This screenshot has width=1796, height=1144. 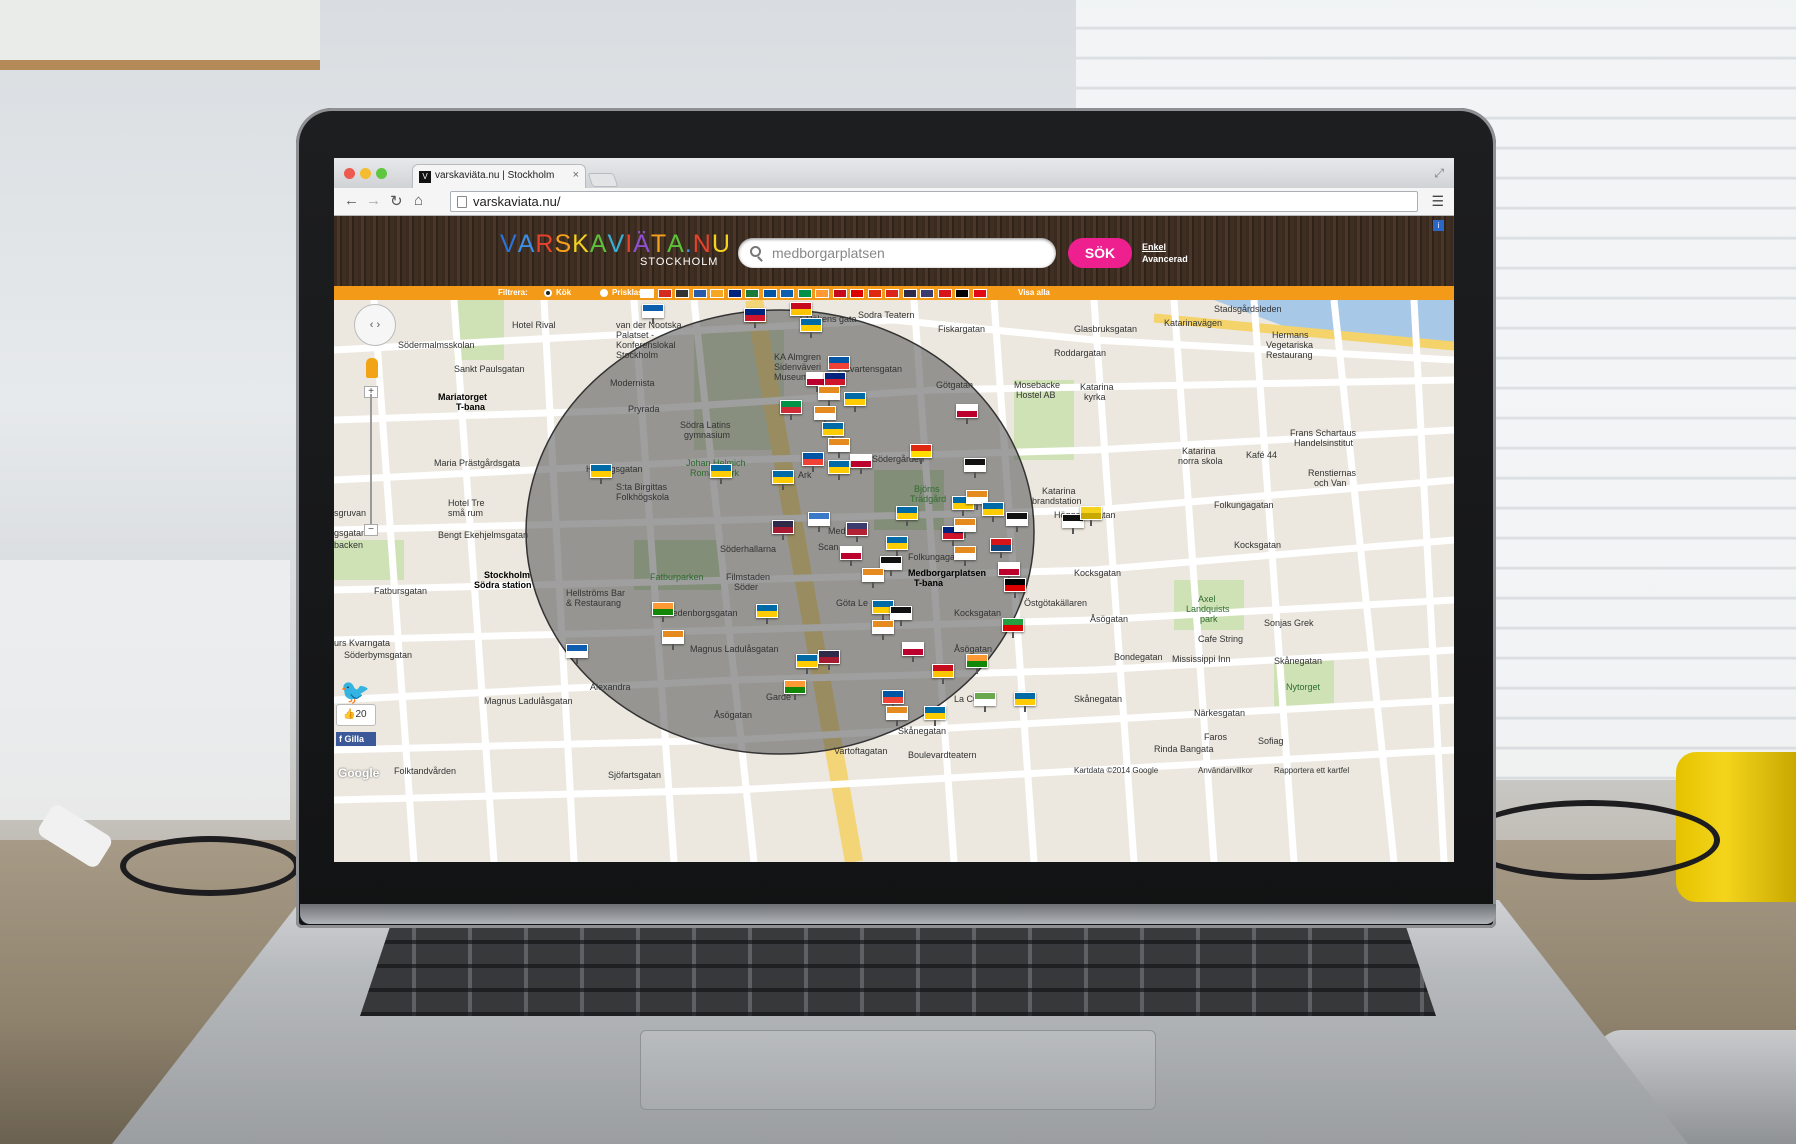 What do you see at coordinates (603, 180) in the screenshot?
I see `new-tab-button` at bounding box center [603, 180].